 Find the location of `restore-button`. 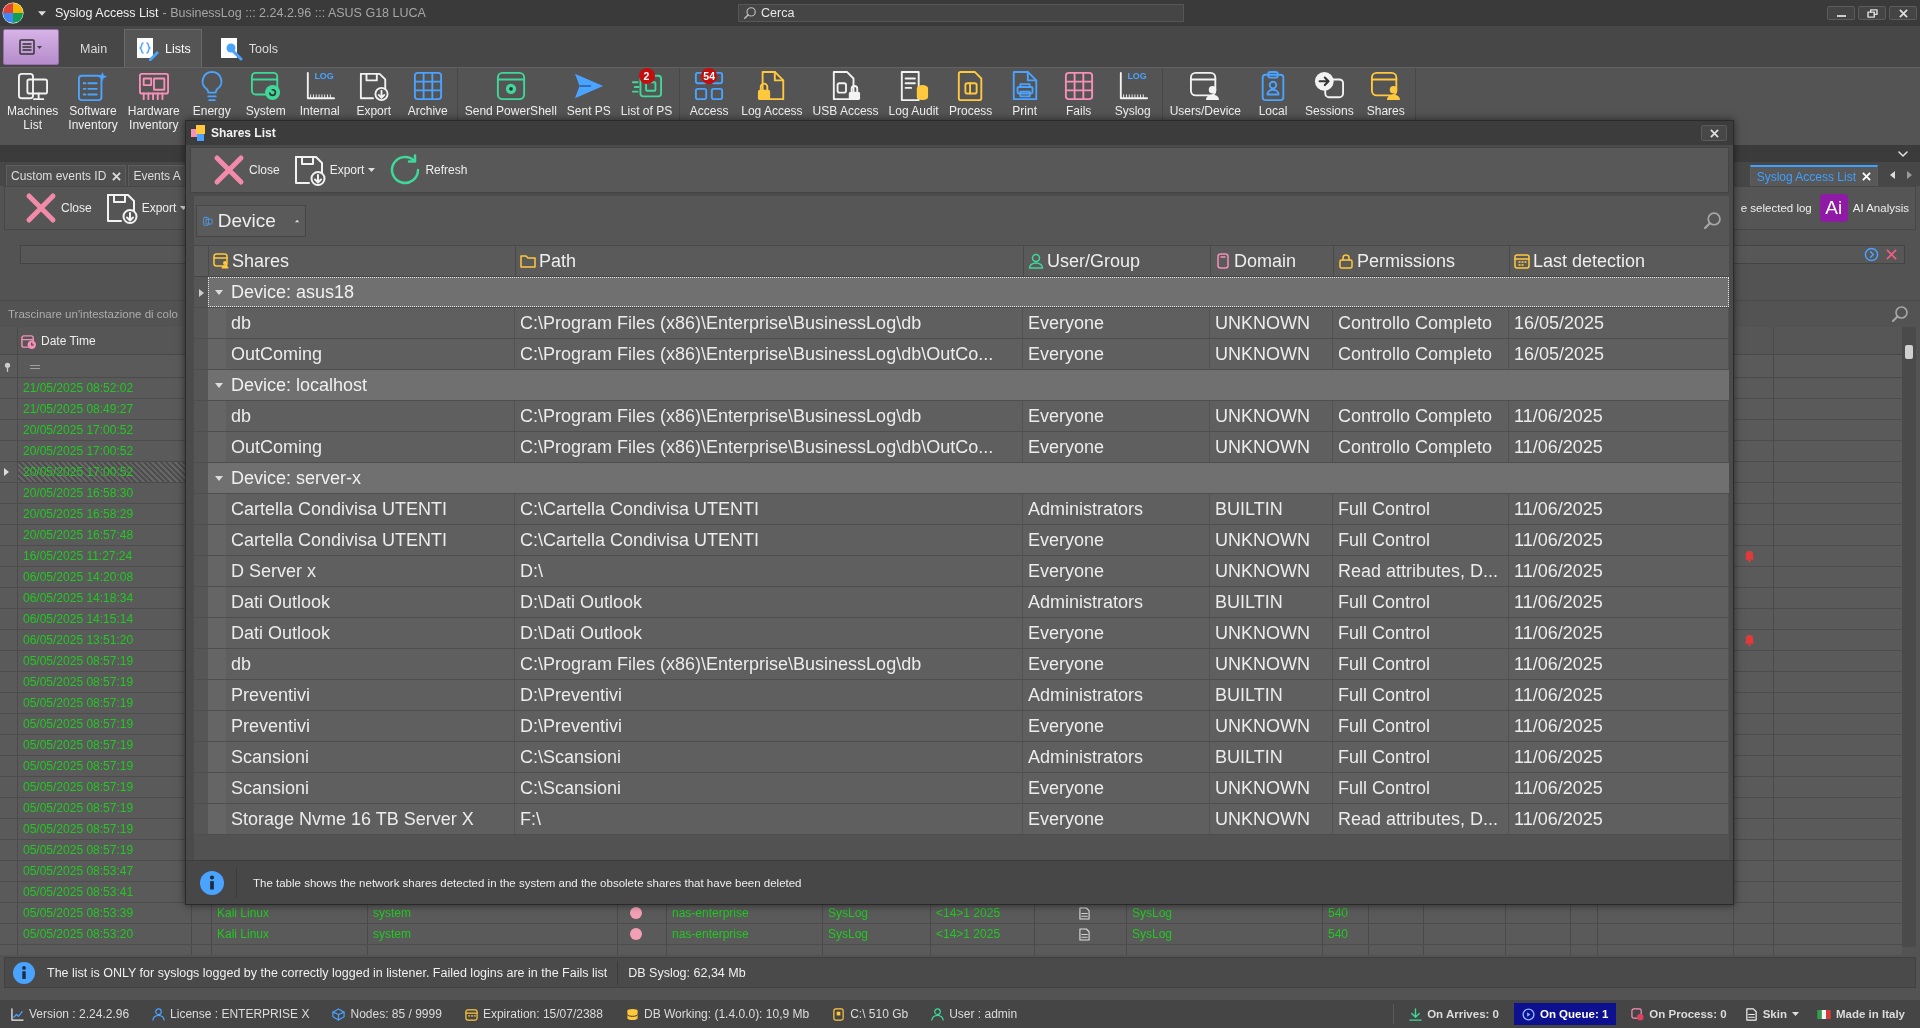

restore-button is located at coordinates (1872, 13).